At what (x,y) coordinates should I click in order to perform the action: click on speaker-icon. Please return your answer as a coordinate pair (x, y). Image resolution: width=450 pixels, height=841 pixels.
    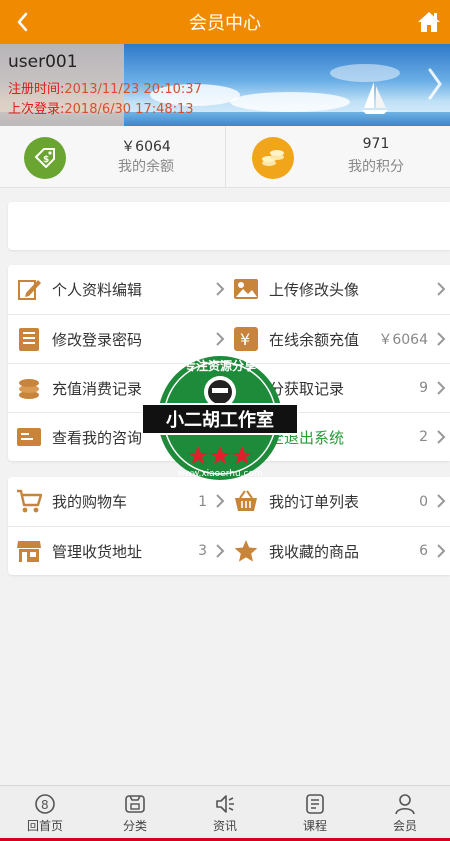
    Looking at the image, I should click on (225, 804).